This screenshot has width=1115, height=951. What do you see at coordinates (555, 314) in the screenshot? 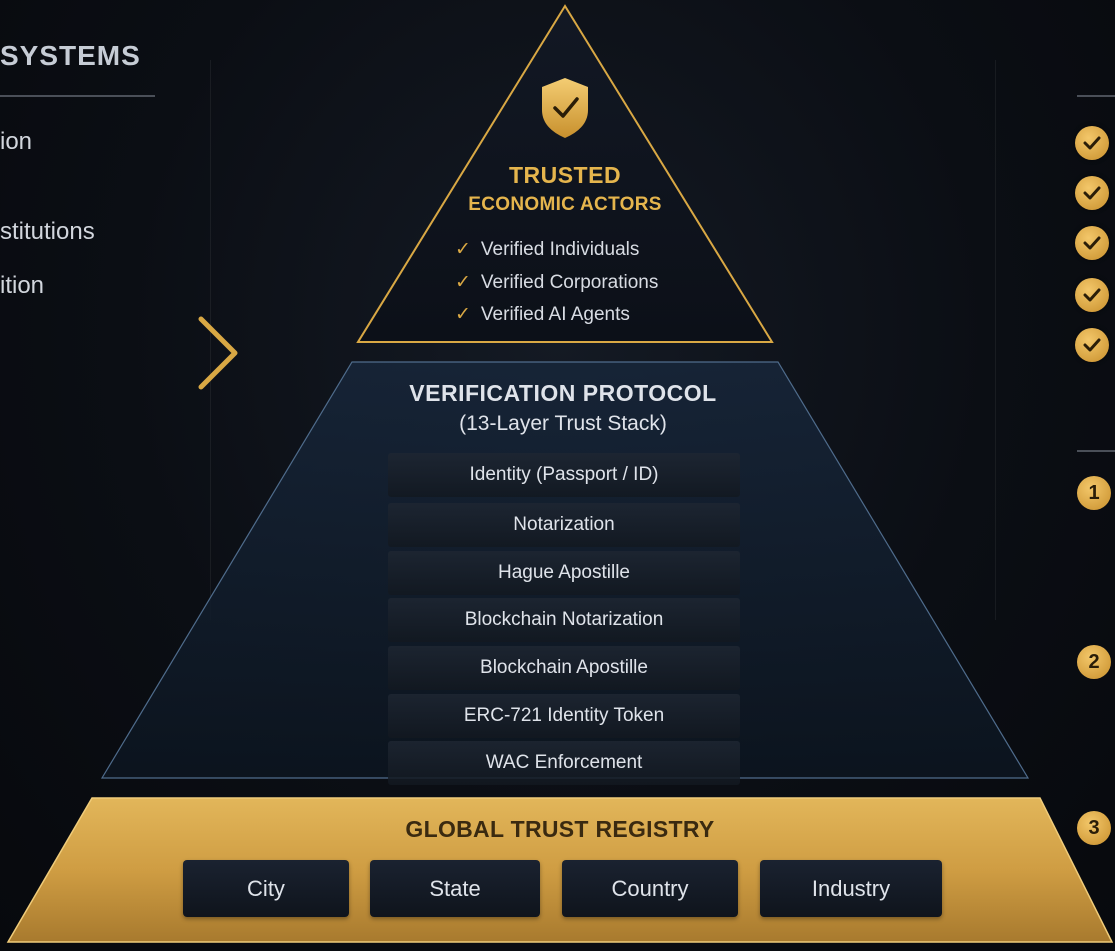
I see `apex-item-label: Verified AI Agents` at bounding box center [555, 314].